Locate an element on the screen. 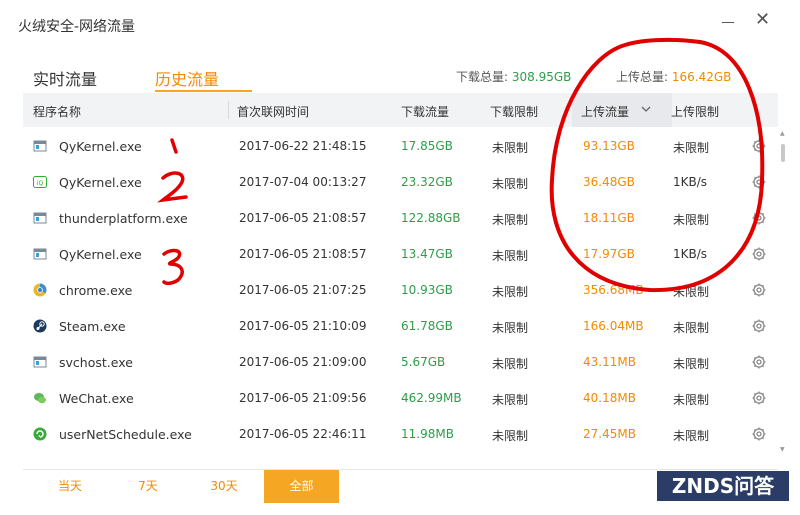 This screenshot has height=515, width=800. window-title: 火绒安全-网络流量 is located at coordinates (77, 27).